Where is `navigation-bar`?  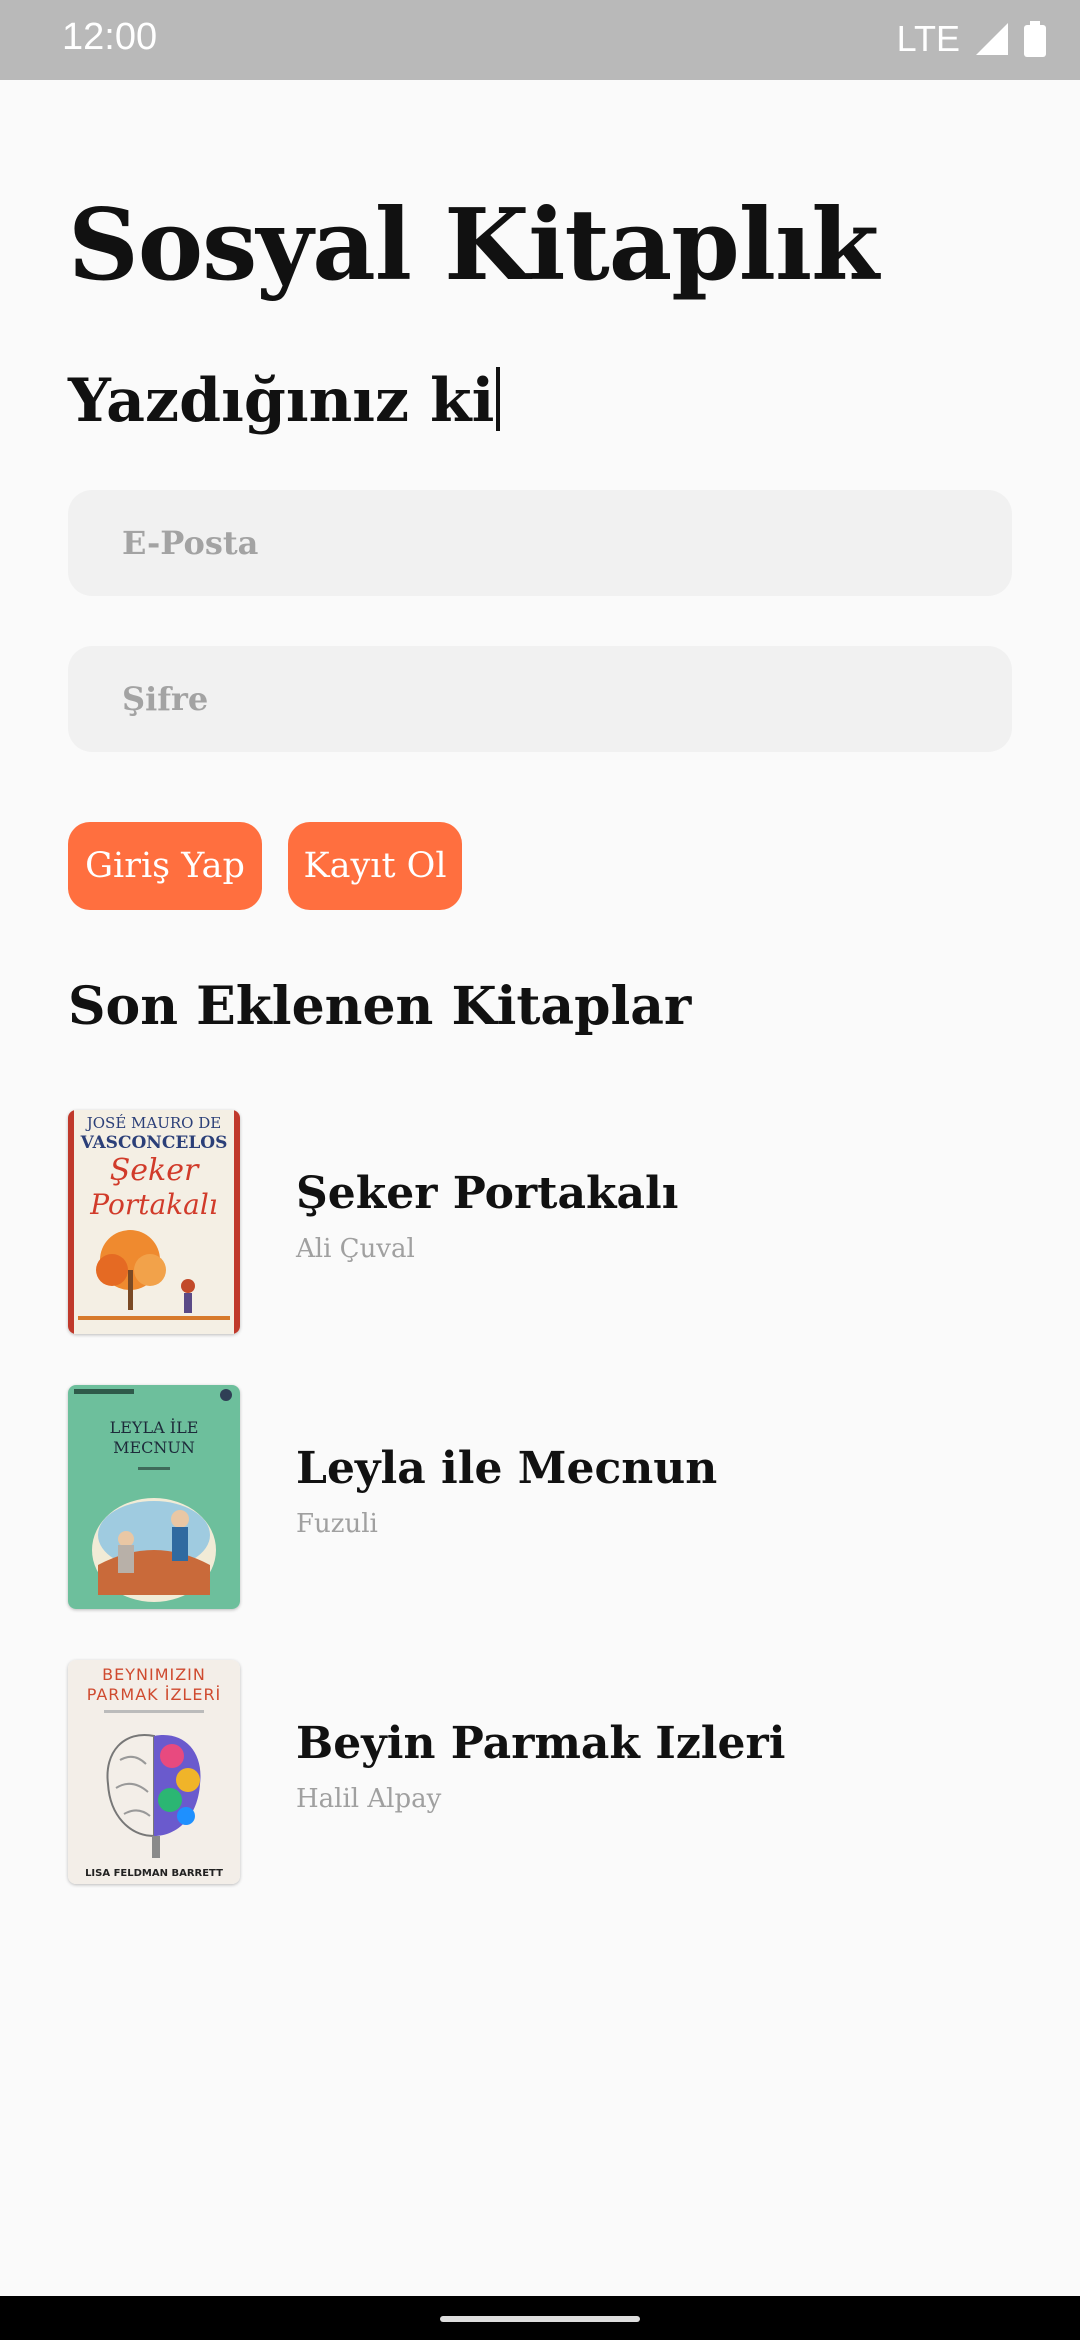 navigation-bar is located at coordinates (540, 2318).